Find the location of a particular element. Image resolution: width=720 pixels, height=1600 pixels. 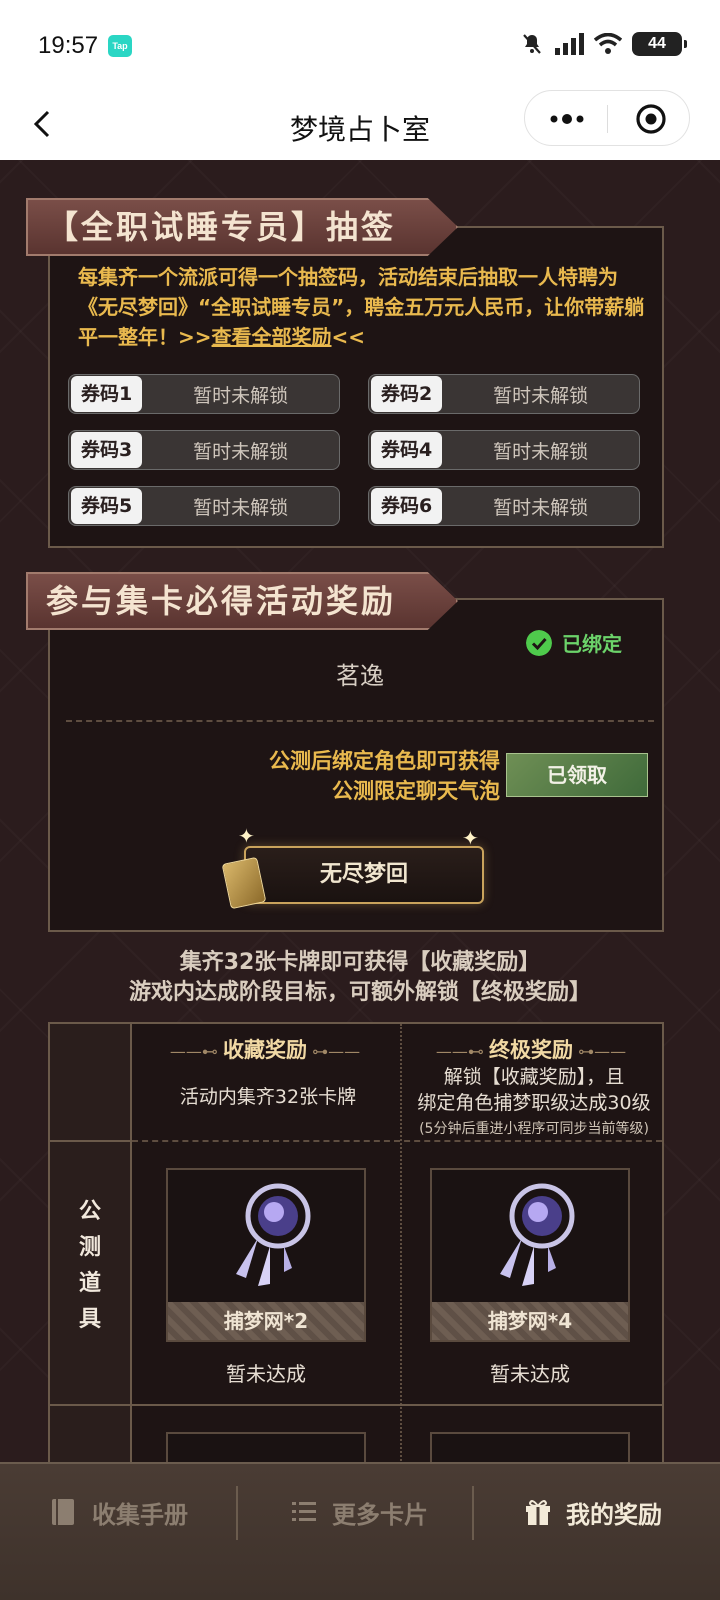

collection-reward-title-text: 收藏奖励 is located at coordinates (265, 1050).